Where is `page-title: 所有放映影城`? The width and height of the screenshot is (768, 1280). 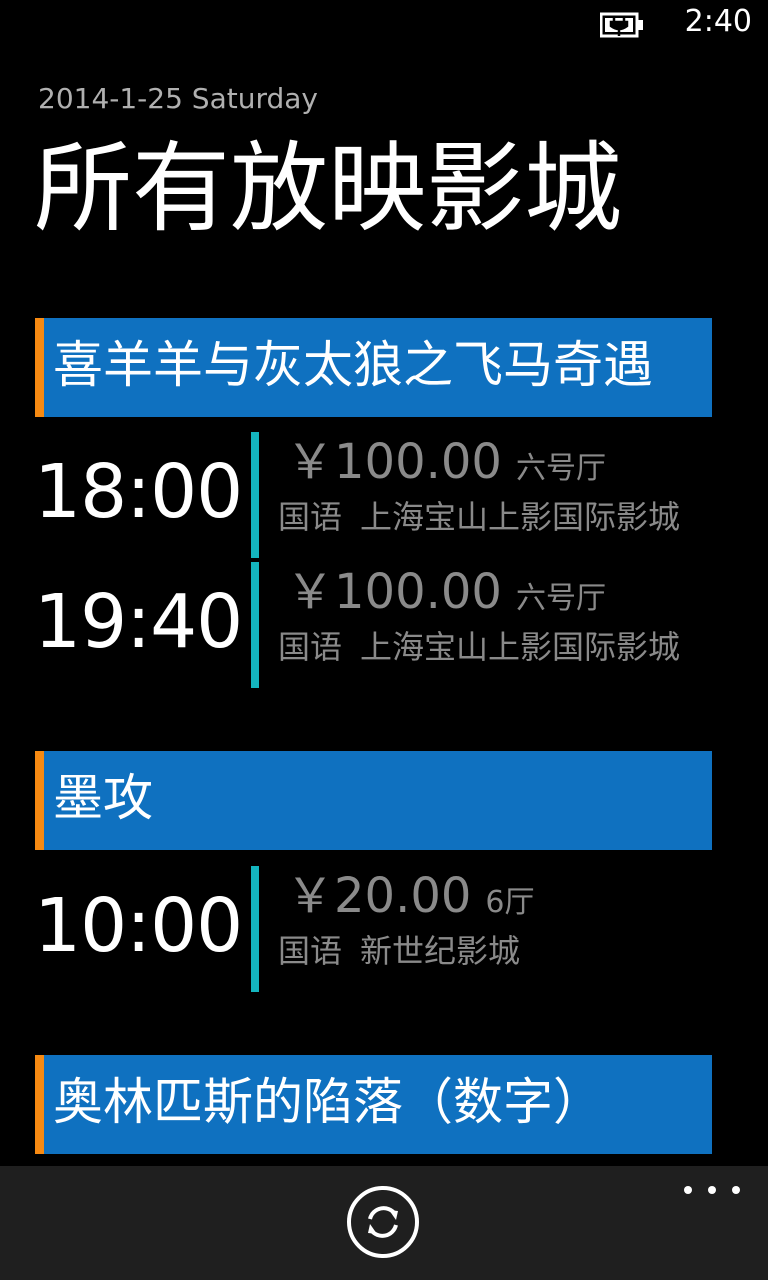
page-title: 所有放映影城 is located at coordinates (328, 189).